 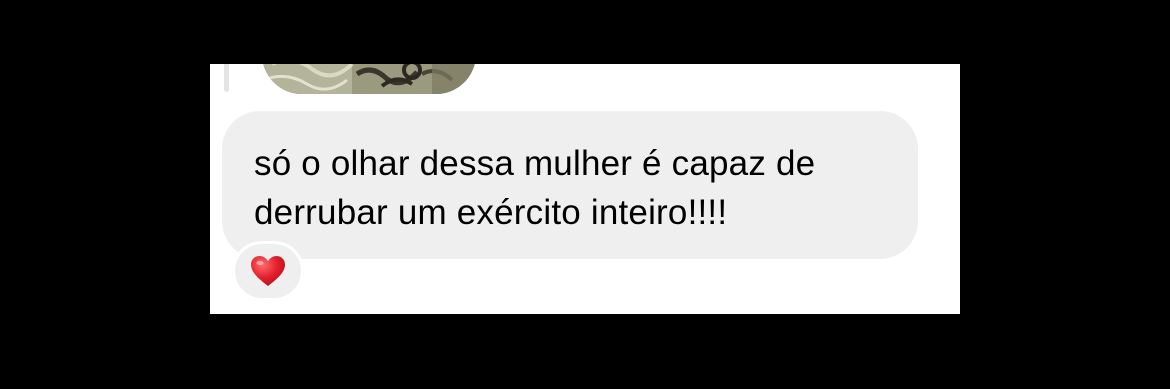 What do you see at coordinates (226, 78) in the screenshot?
I see `reply-indicator` at bounding box center [226, 78].